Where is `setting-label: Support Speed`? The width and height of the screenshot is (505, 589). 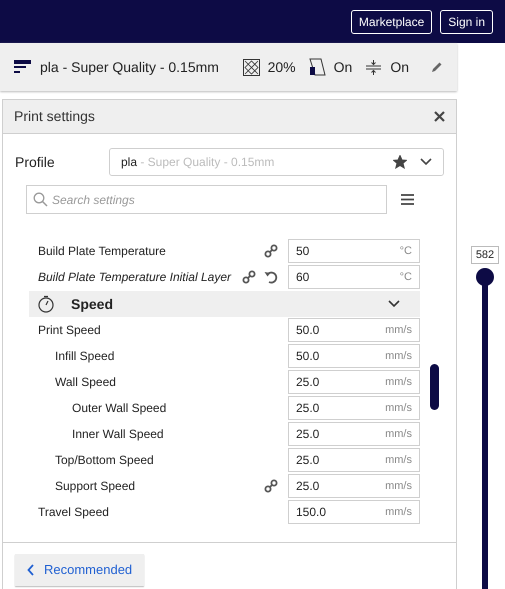
setting-label: Support Speed is located at coordinates (95, 486).